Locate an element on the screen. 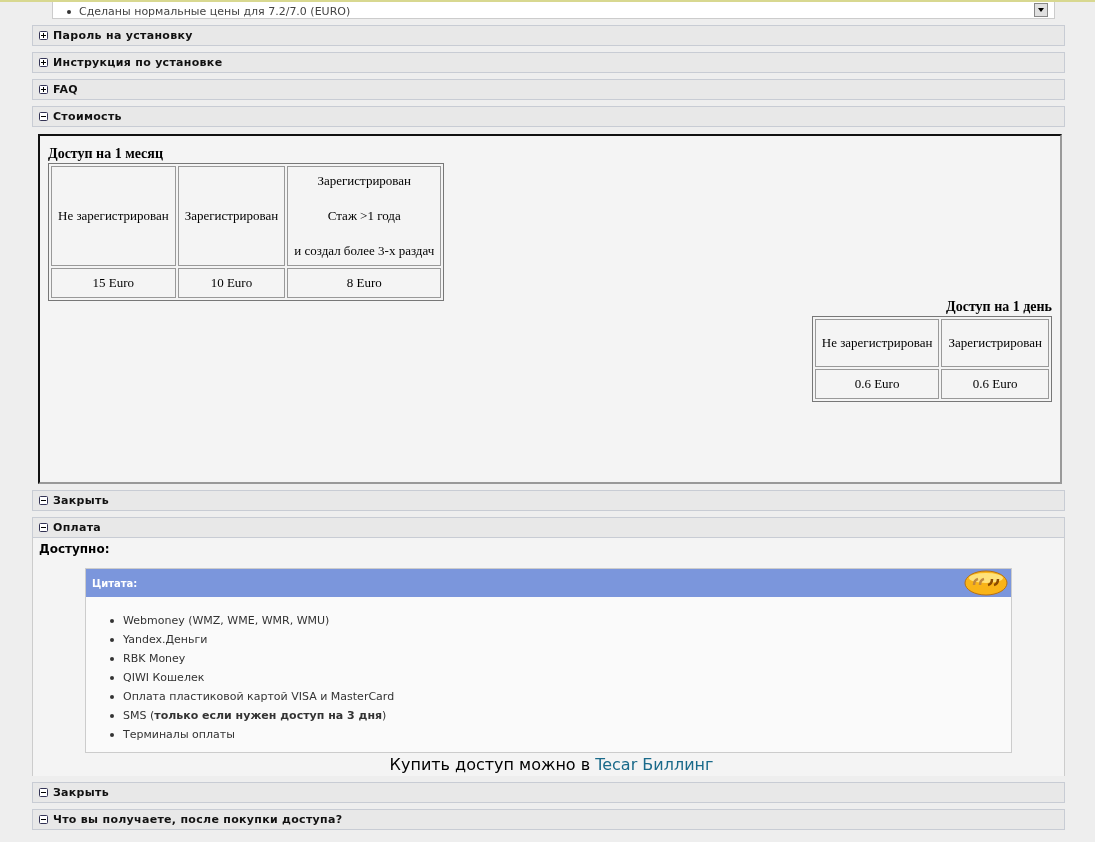 The width and height of the screenshot is (1095, 842). section-title: Что вы получаете, после покупки доступа? is located at coordinates (198, 819).